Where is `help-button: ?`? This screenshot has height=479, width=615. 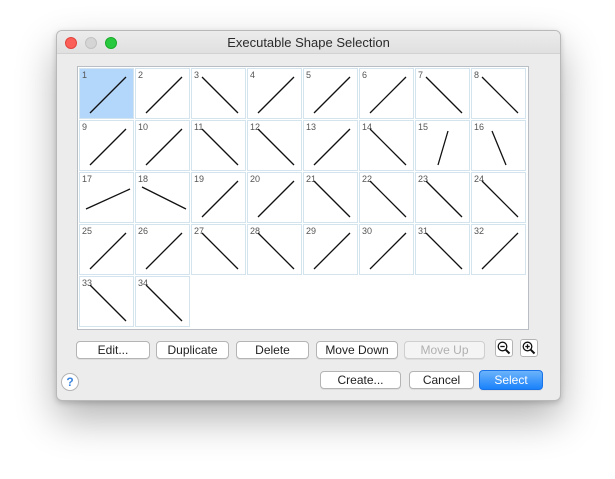 help-button: ? is located at coordinates (70, 382).